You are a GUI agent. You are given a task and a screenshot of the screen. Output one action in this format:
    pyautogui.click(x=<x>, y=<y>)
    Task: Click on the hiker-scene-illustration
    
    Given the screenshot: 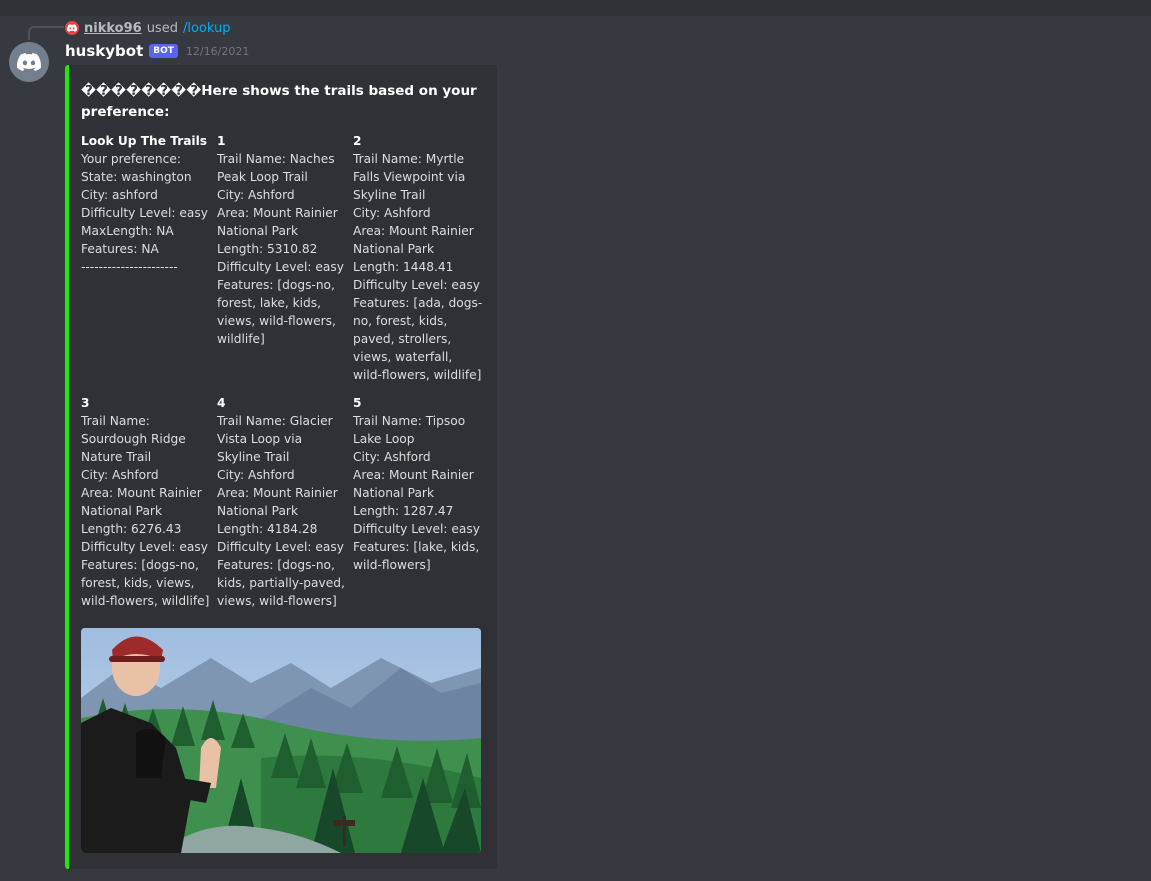 What is the action you would take?
    pyautogui.click(x=281, y=740)
    